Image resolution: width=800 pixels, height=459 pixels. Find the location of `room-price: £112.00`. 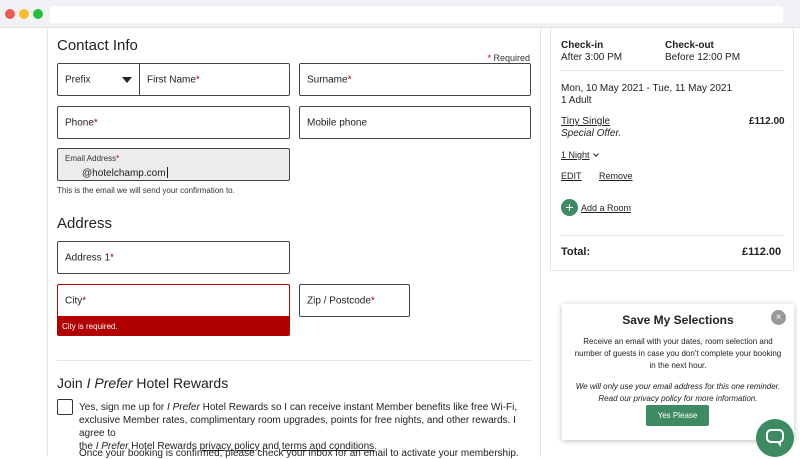

room-price: £112.00 is located at coordinates (767, 121).